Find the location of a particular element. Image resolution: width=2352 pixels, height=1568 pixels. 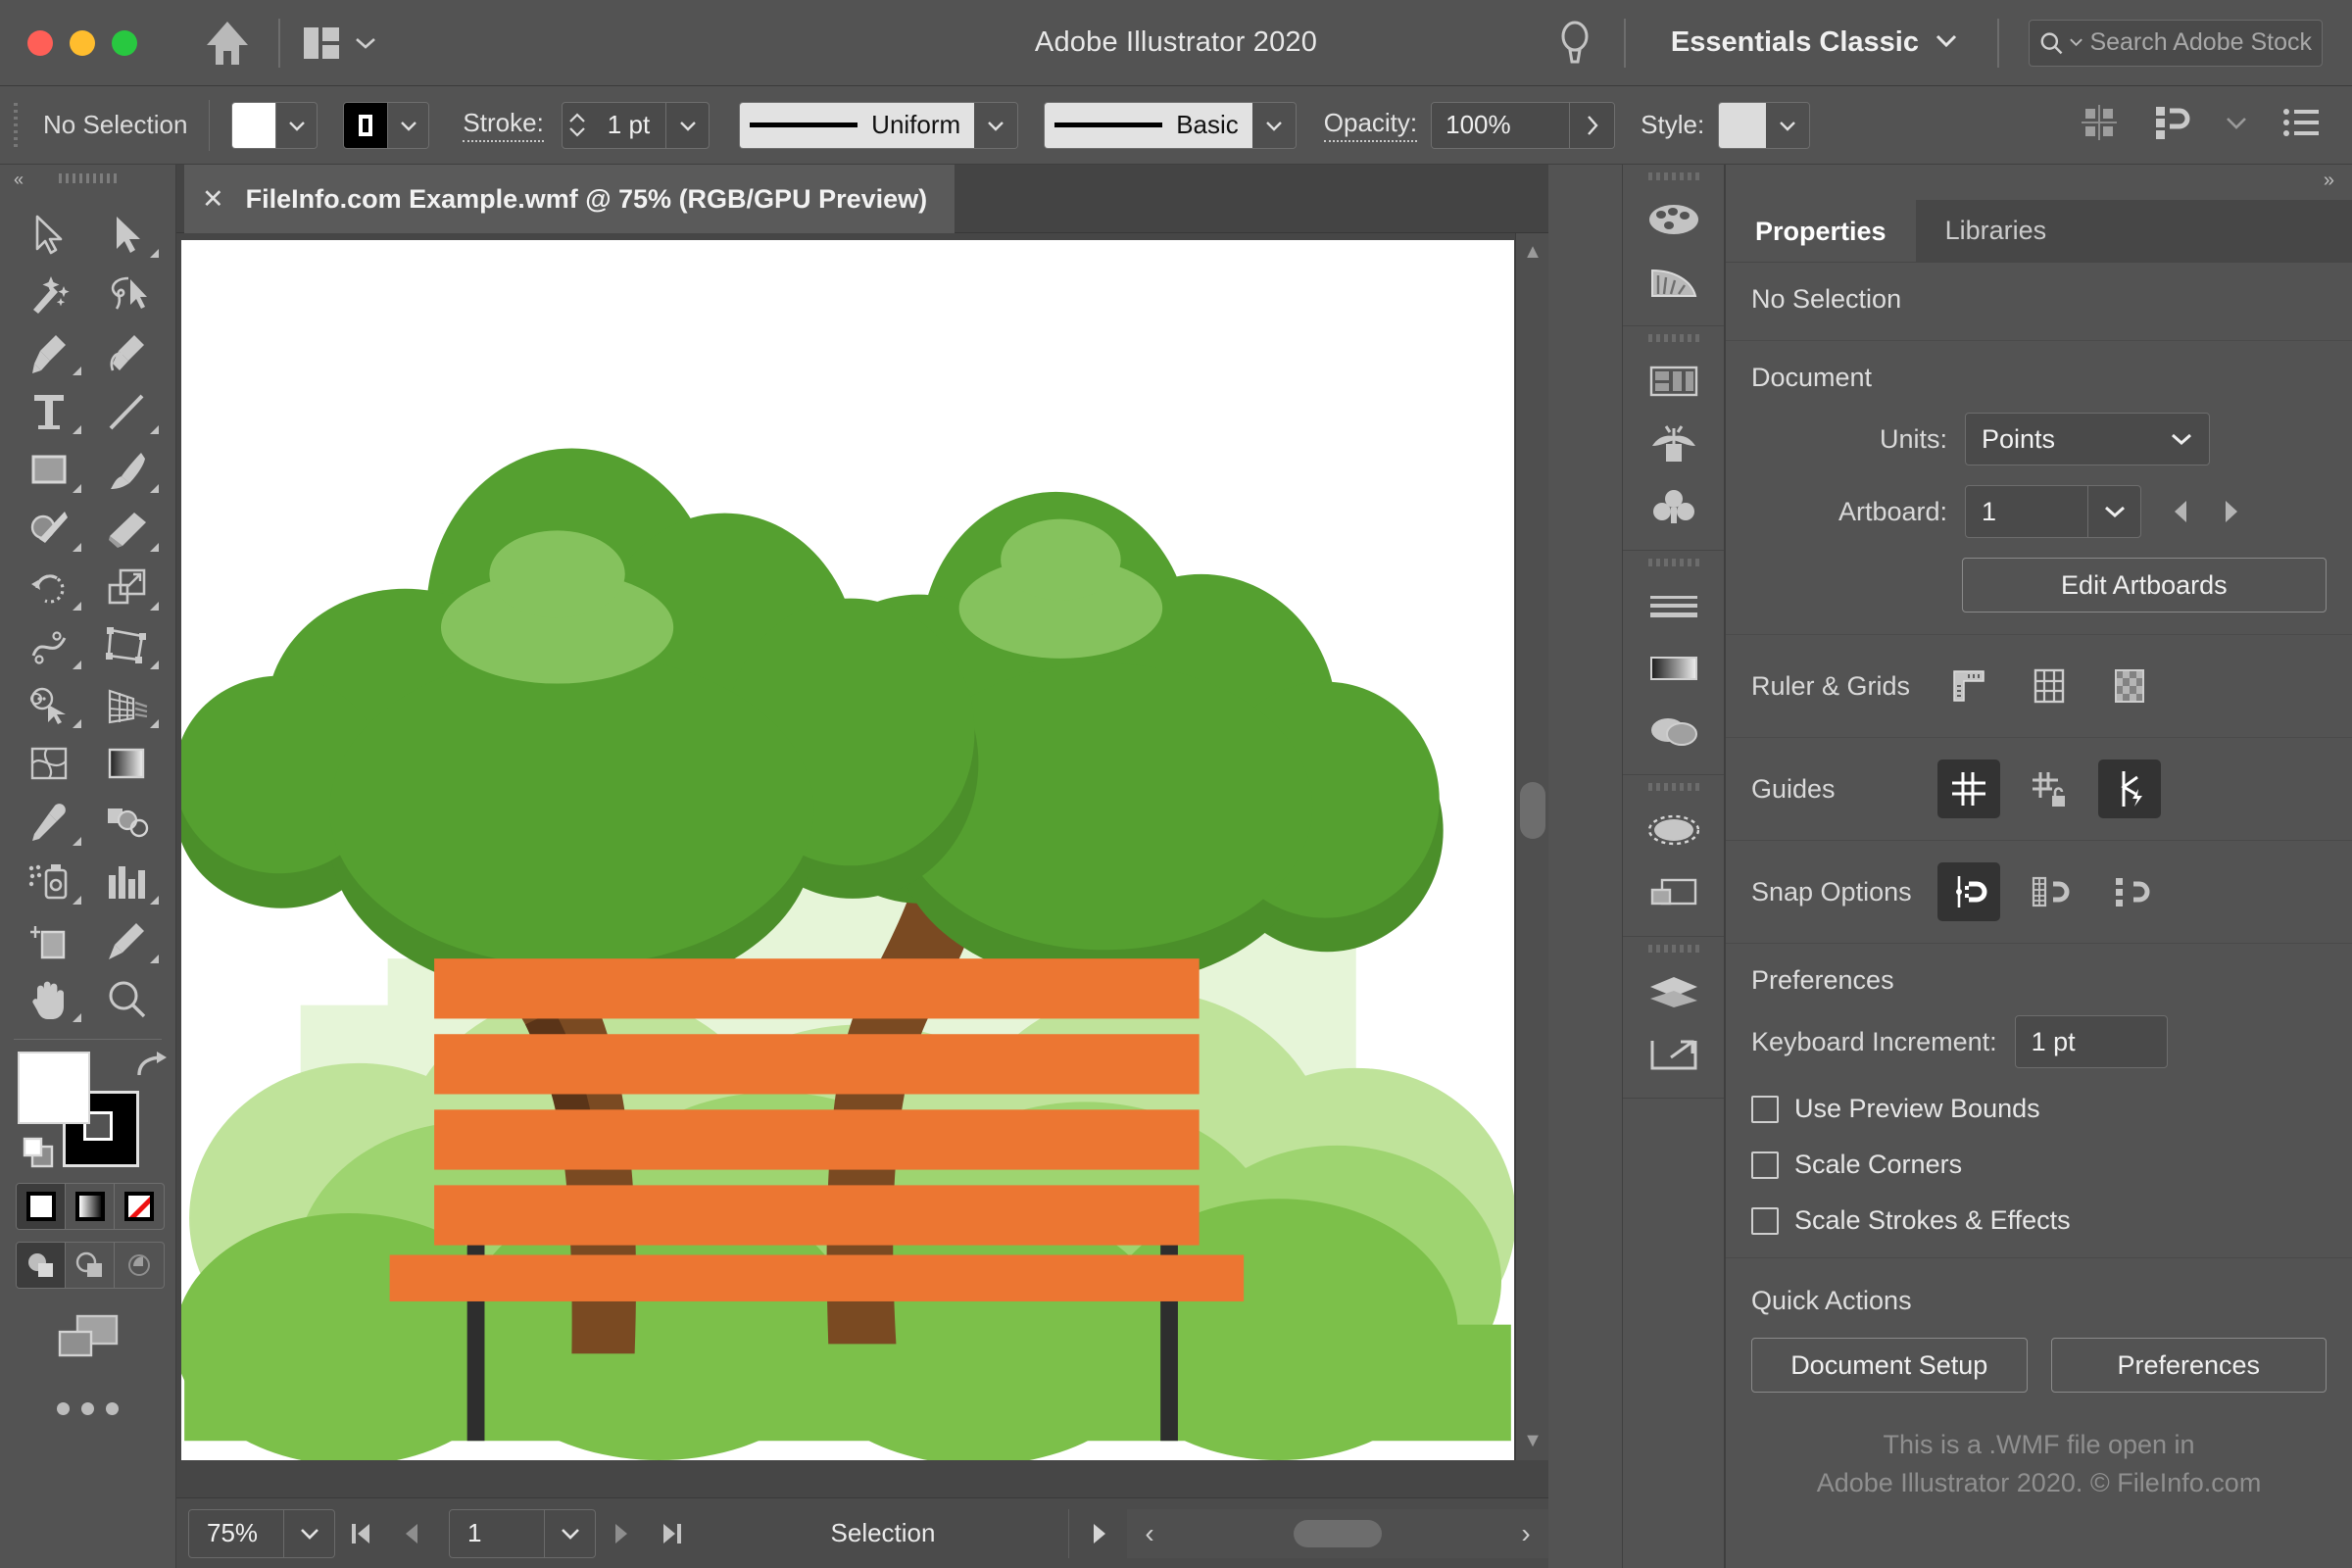

scale-strokes-effects-checkbox is located at coordinates (1765, 1220).